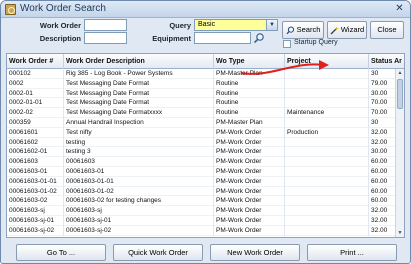 The height and width of the screenshot is (264, 411). Describe the element at coordinates (284, 67) in the screenshot. I see `red-annotation-arrow-icon` at that location.